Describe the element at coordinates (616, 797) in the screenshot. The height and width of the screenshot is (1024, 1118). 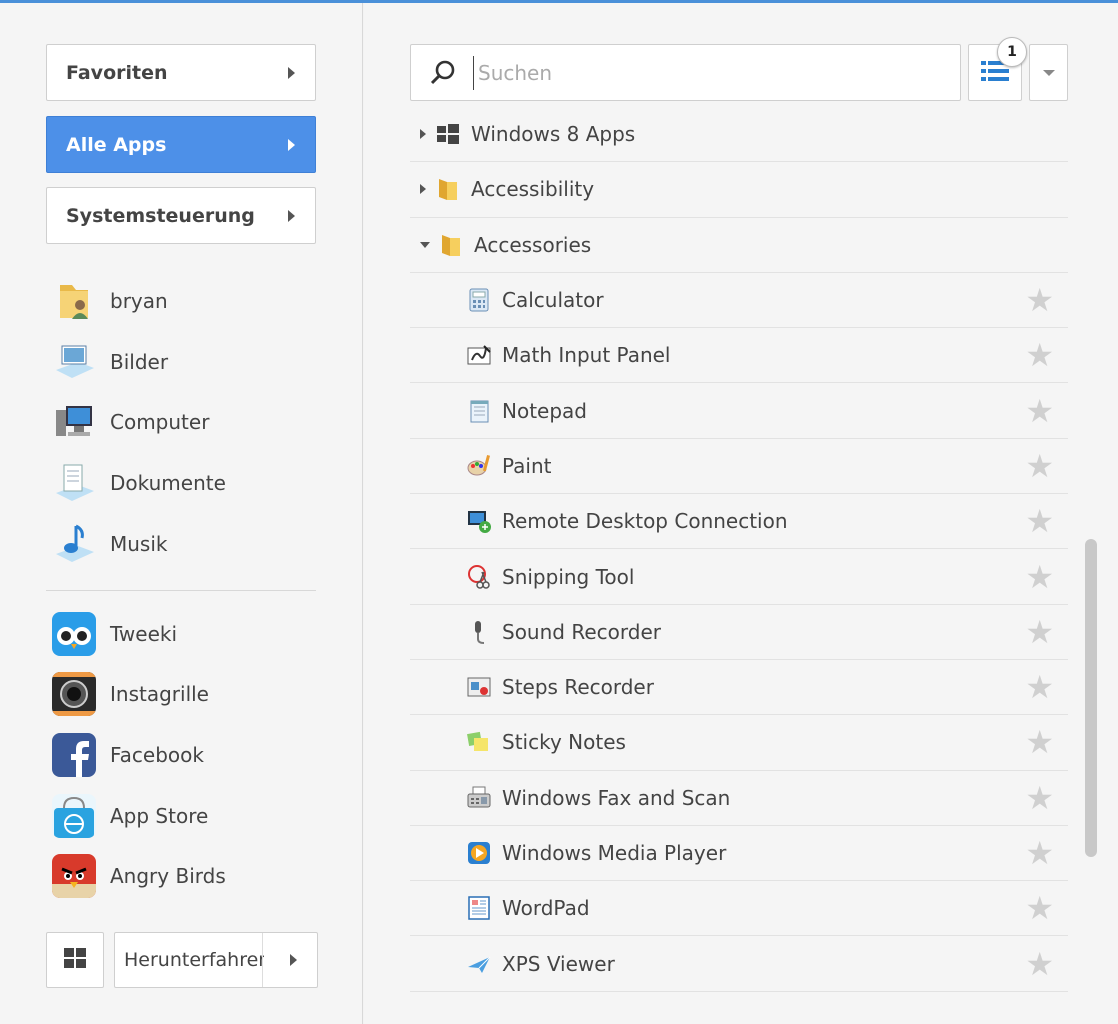
I see `item-label: Windows Fax and Scan` at that location.